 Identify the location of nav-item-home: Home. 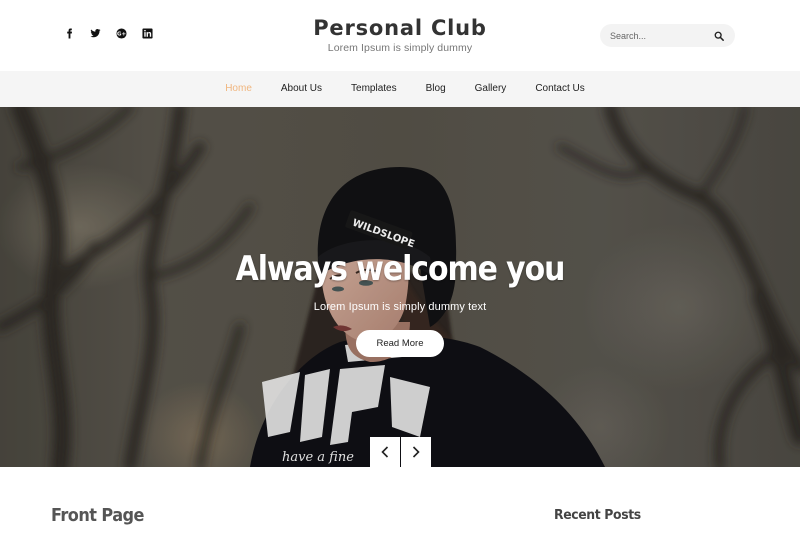
(239, 89).